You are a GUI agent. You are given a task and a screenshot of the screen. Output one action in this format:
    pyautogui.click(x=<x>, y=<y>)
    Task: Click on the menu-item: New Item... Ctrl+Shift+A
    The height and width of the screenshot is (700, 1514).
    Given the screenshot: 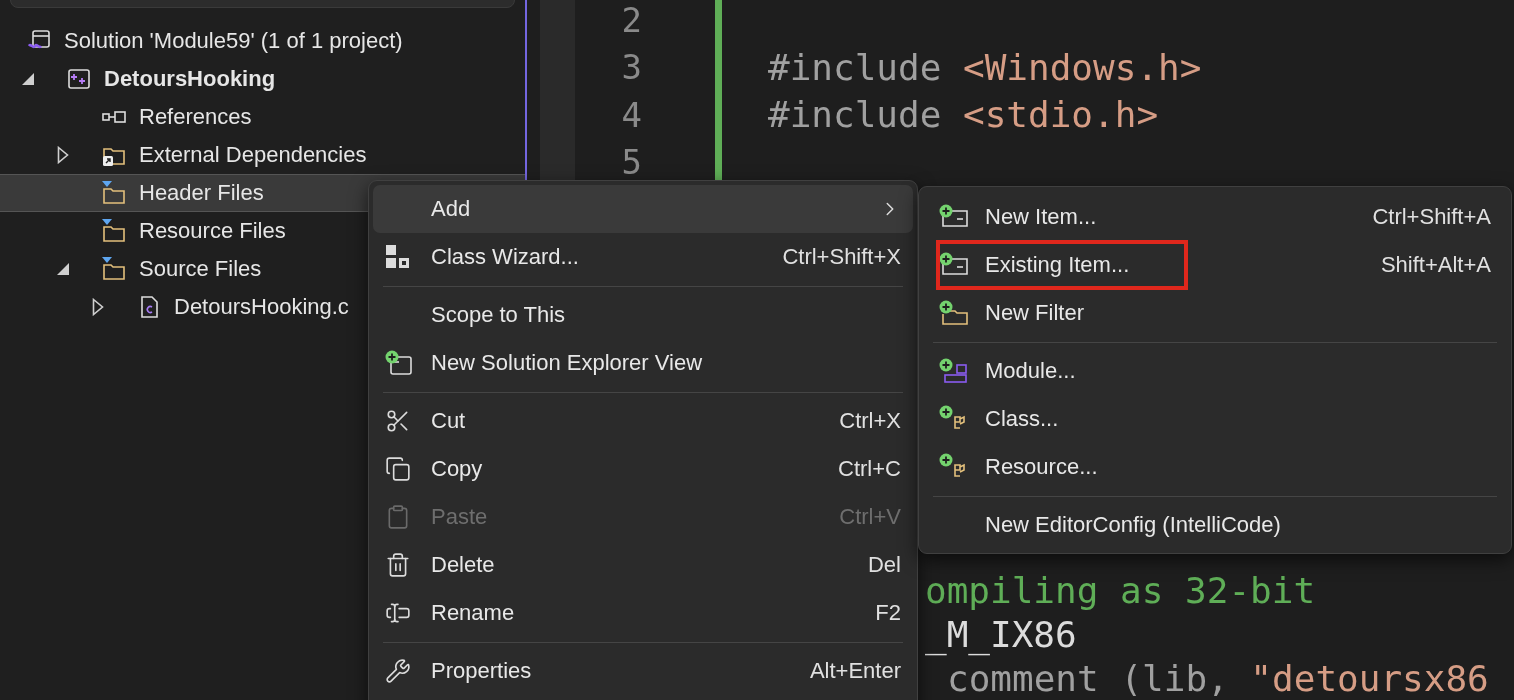 What is the action you would take?
    pyautogui.click(x=1215, y=217)
    